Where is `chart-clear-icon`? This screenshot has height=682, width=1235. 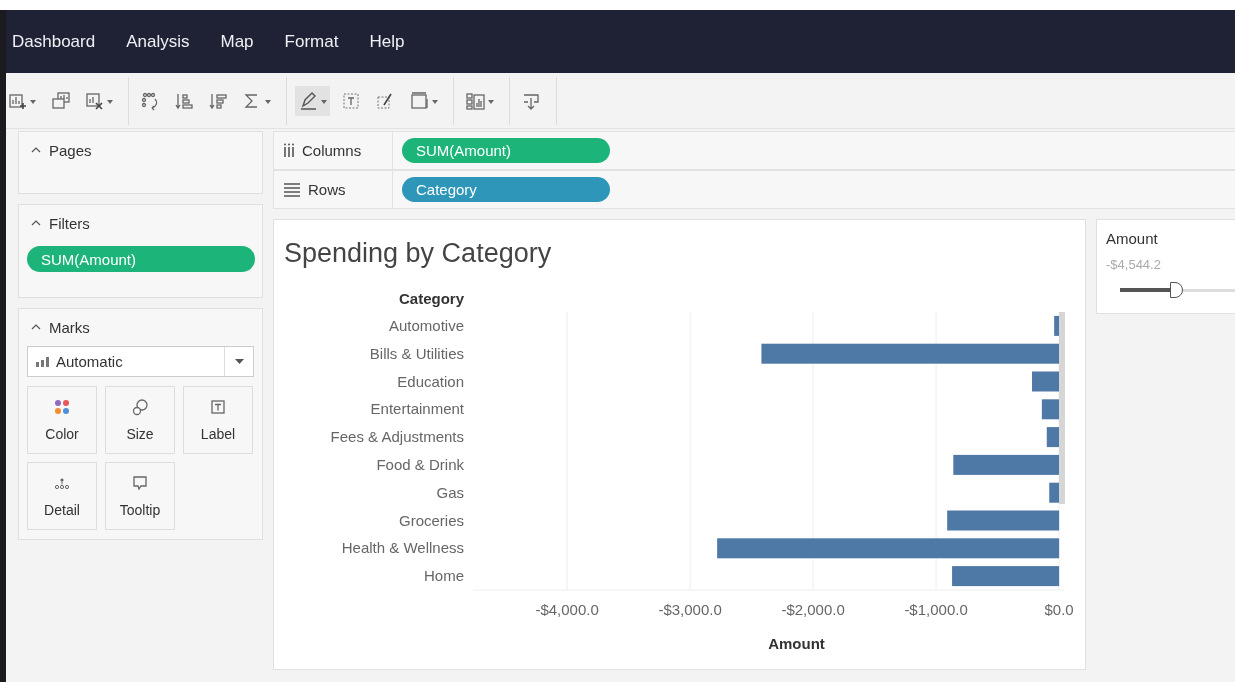
chart-clear-icon is located at coordinates (94, 100).